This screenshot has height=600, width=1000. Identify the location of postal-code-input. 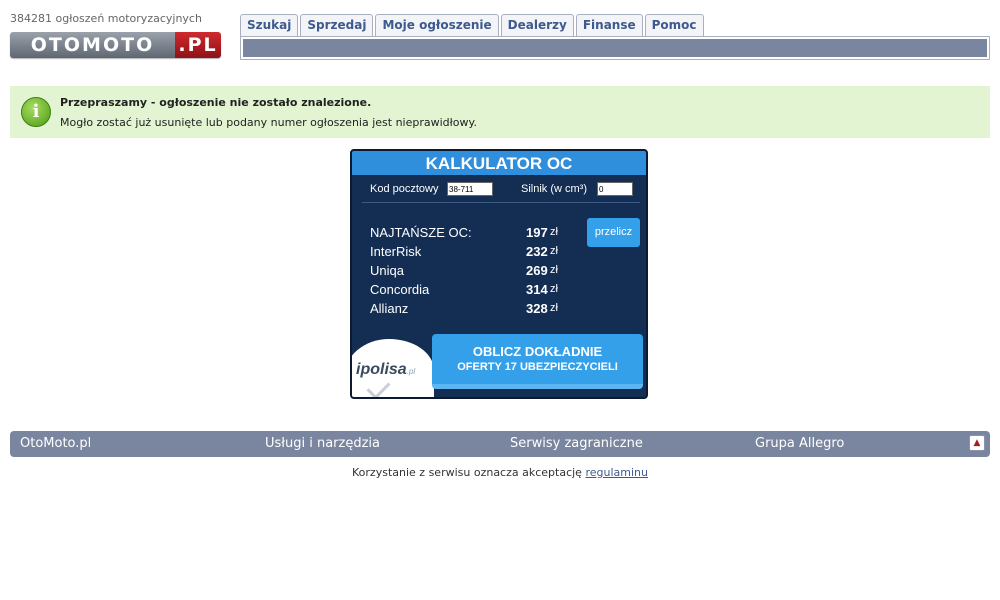
(470, 189).